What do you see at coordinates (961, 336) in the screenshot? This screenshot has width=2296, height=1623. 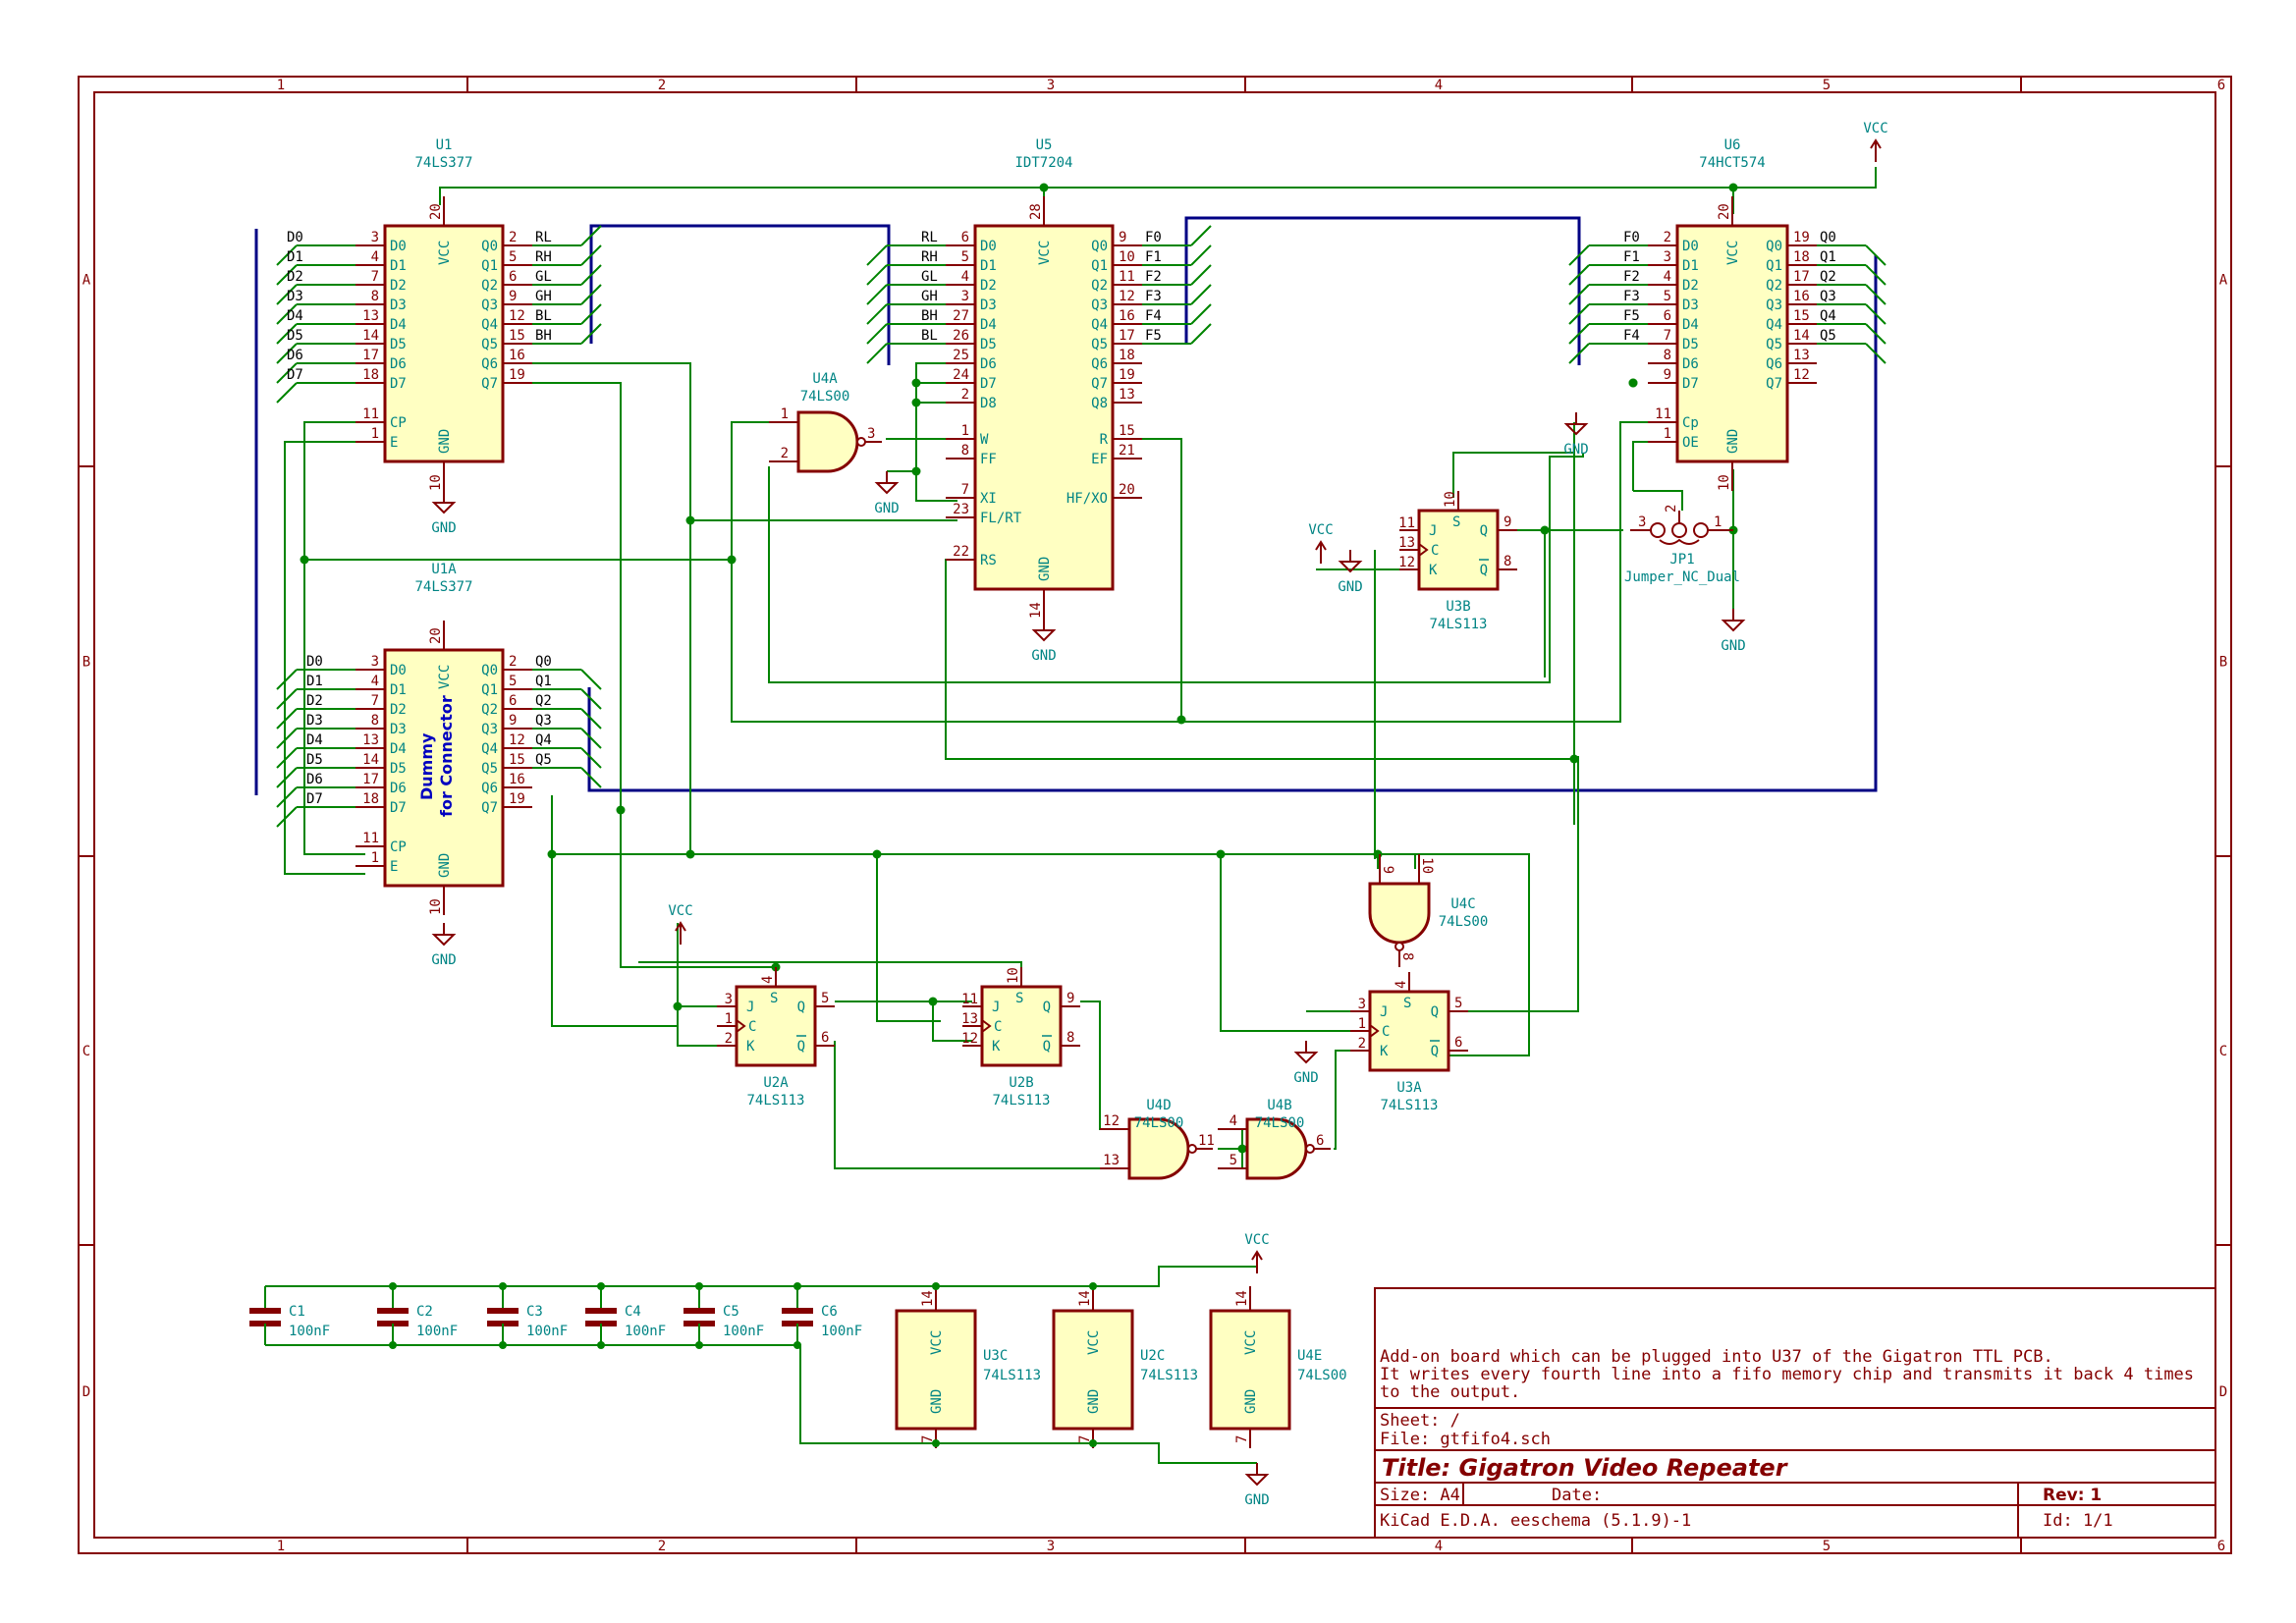 I see `pin-number: 26` at bounding box center [961, 336].